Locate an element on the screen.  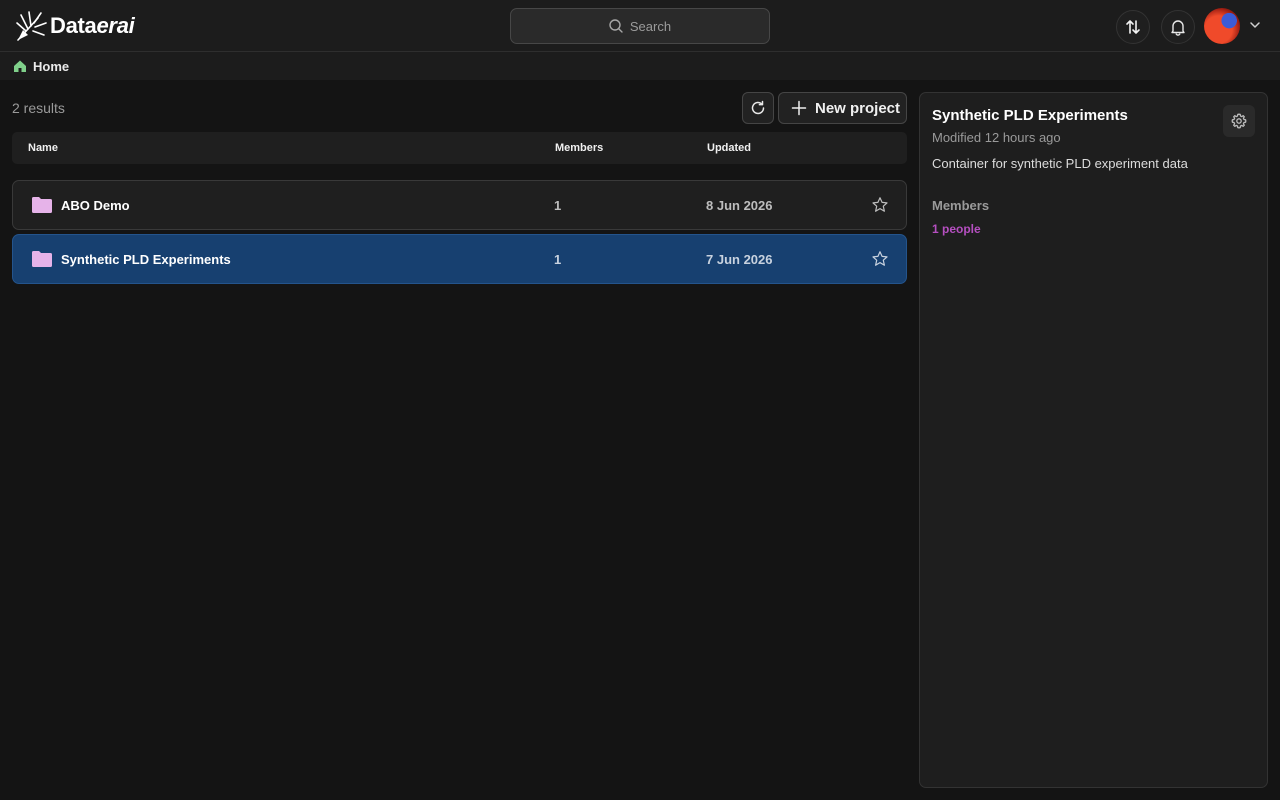
top-bar: Dataerai Search is located at coordinates (640, 26).